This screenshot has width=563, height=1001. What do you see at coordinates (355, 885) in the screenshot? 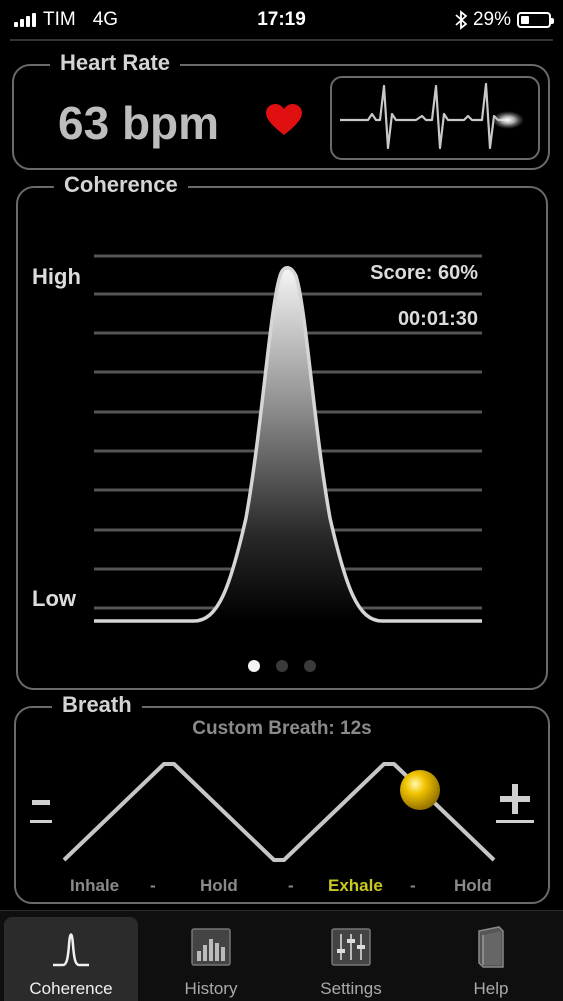
I see `phase-exhale: Exhale` at bounding box center [355, 885].